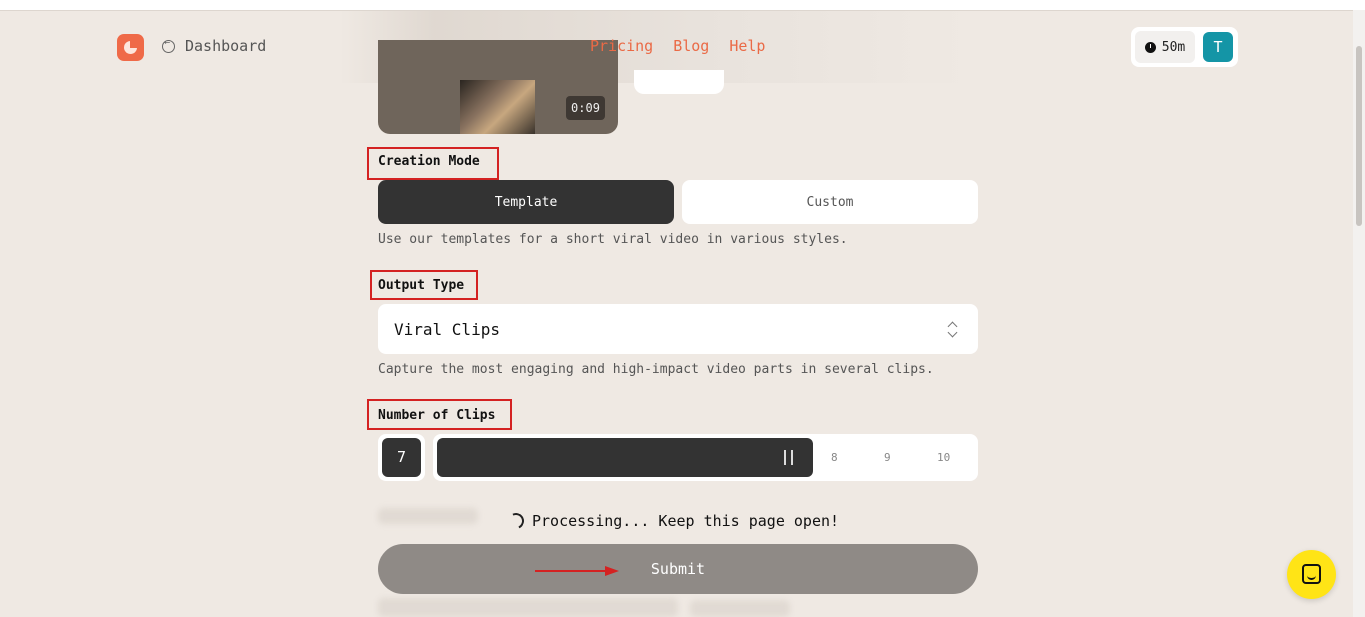 This screenshot has height=617, width=1365. I want to click on slider-tick: 9, so click(887, 457).